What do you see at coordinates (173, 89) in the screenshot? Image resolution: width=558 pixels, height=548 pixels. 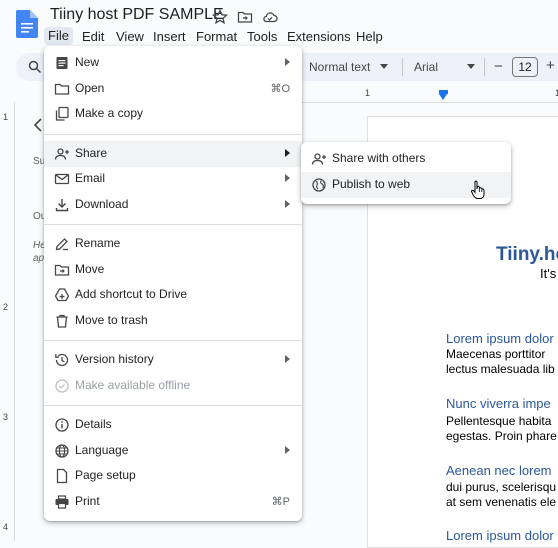 I see `menu-item-open: Open ⌘O` at bounding box center [173, 89].